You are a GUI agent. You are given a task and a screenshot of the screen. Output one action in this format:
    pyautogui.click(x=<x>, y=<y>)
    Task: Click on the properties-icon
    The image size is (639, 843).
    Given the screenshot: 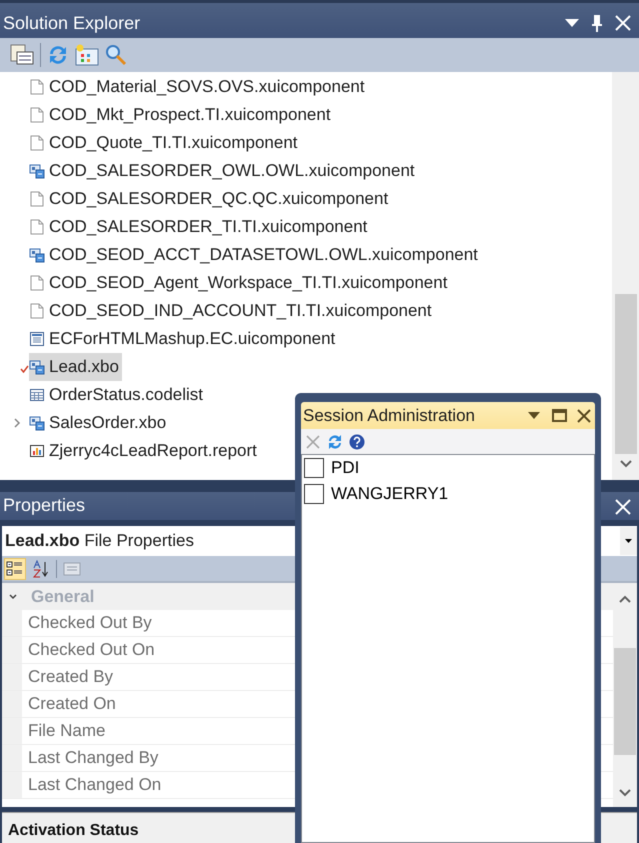 What is the action you would take?
    pyautogui.click(x=22, y=55)
    